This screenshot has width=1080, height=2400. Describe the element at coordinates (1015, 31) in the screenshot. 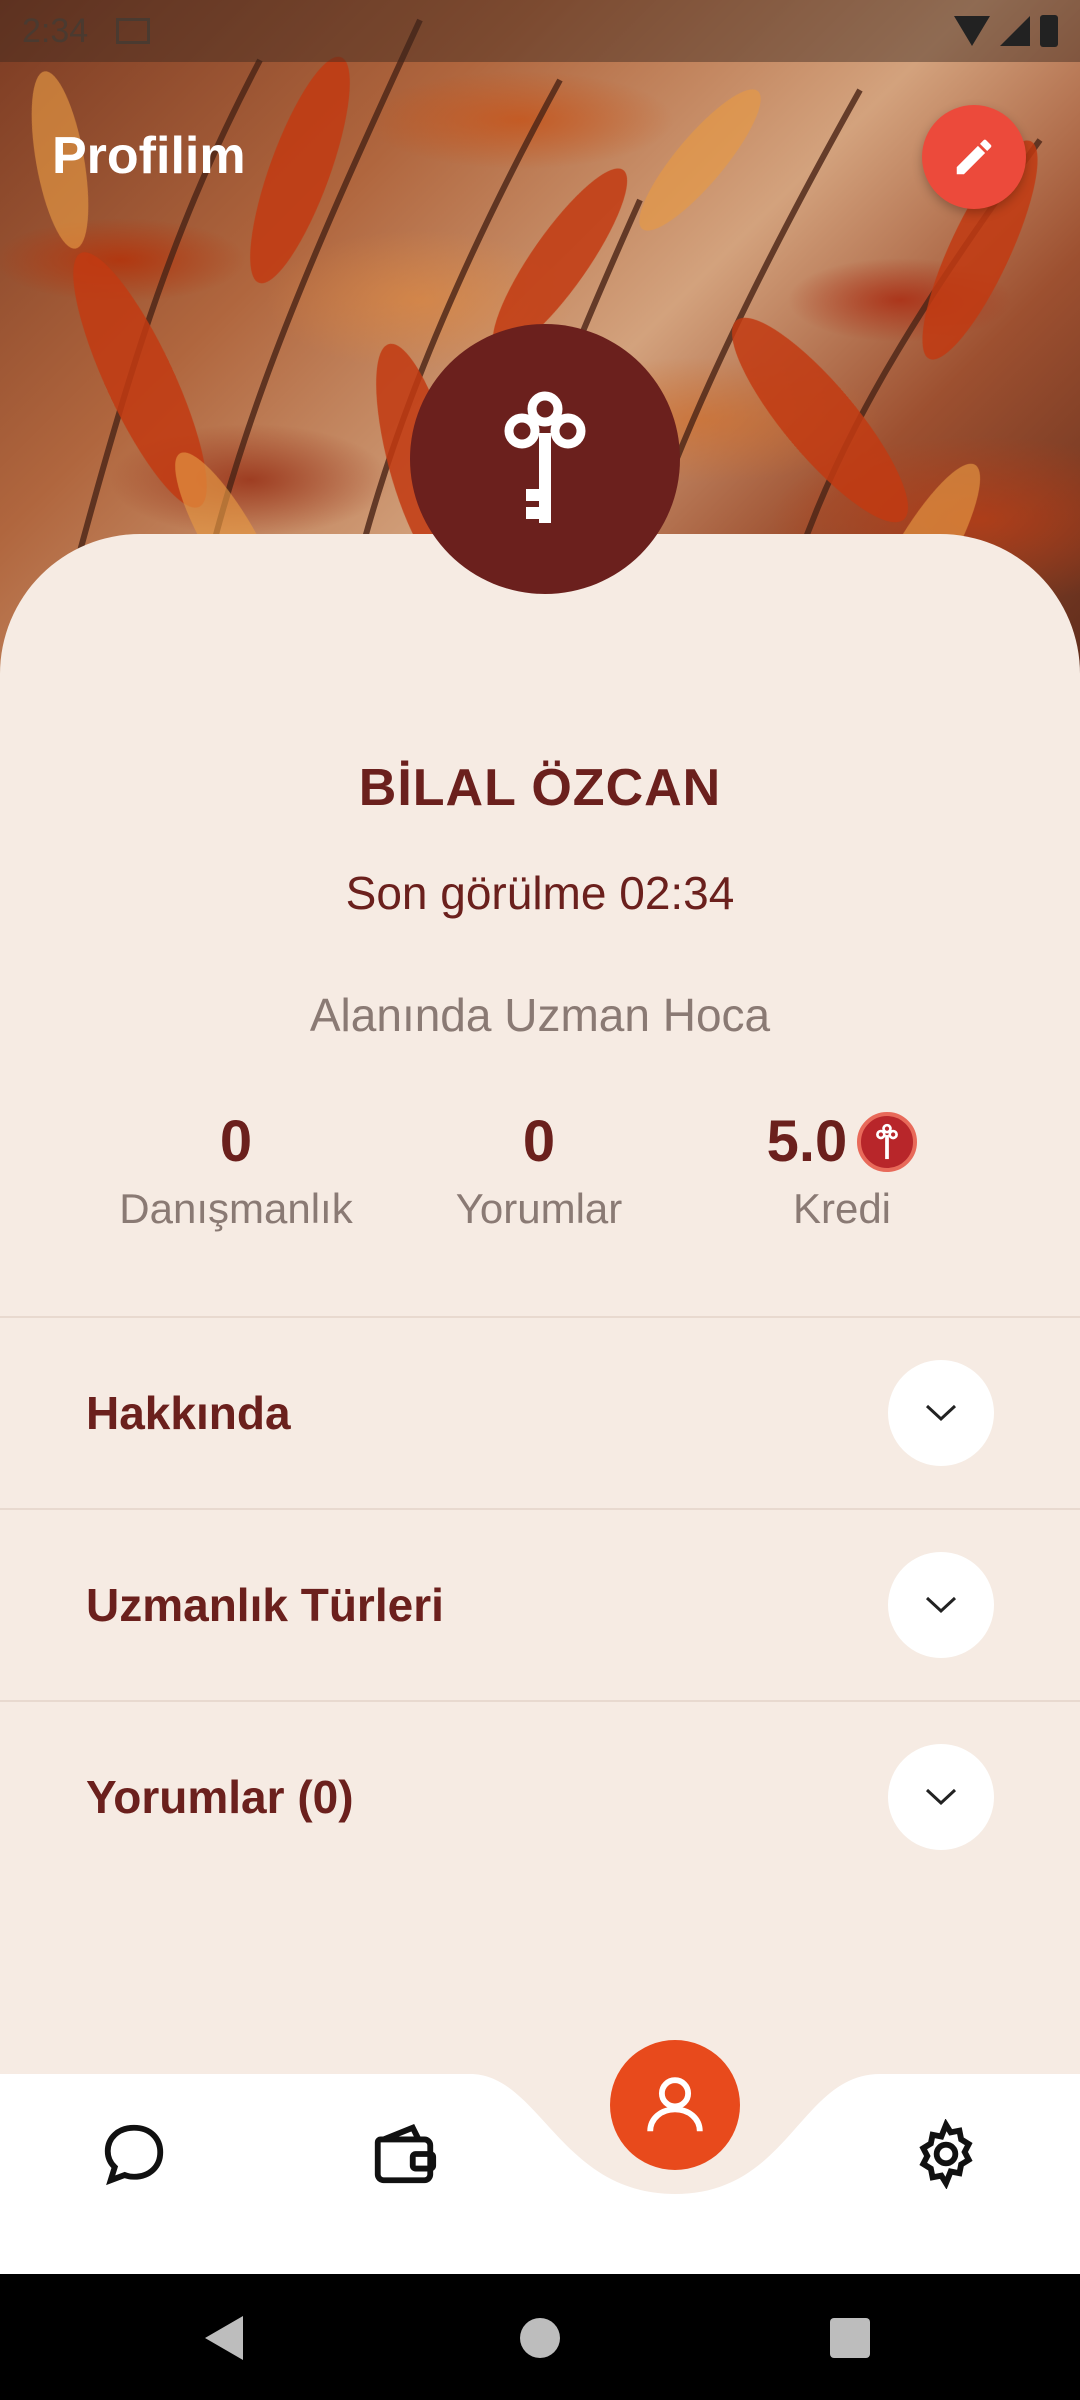

I see `cell-signal-icon` at that location.